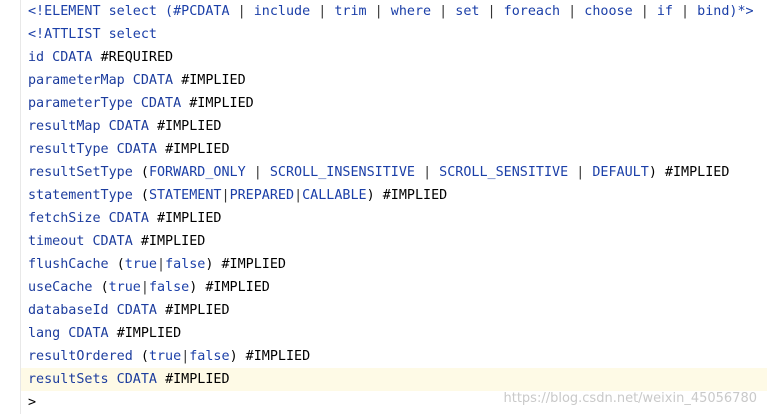 This screenshot has width=767, height=414. I want to click on code-token: fetchSize CDATA, so click(92, 218).